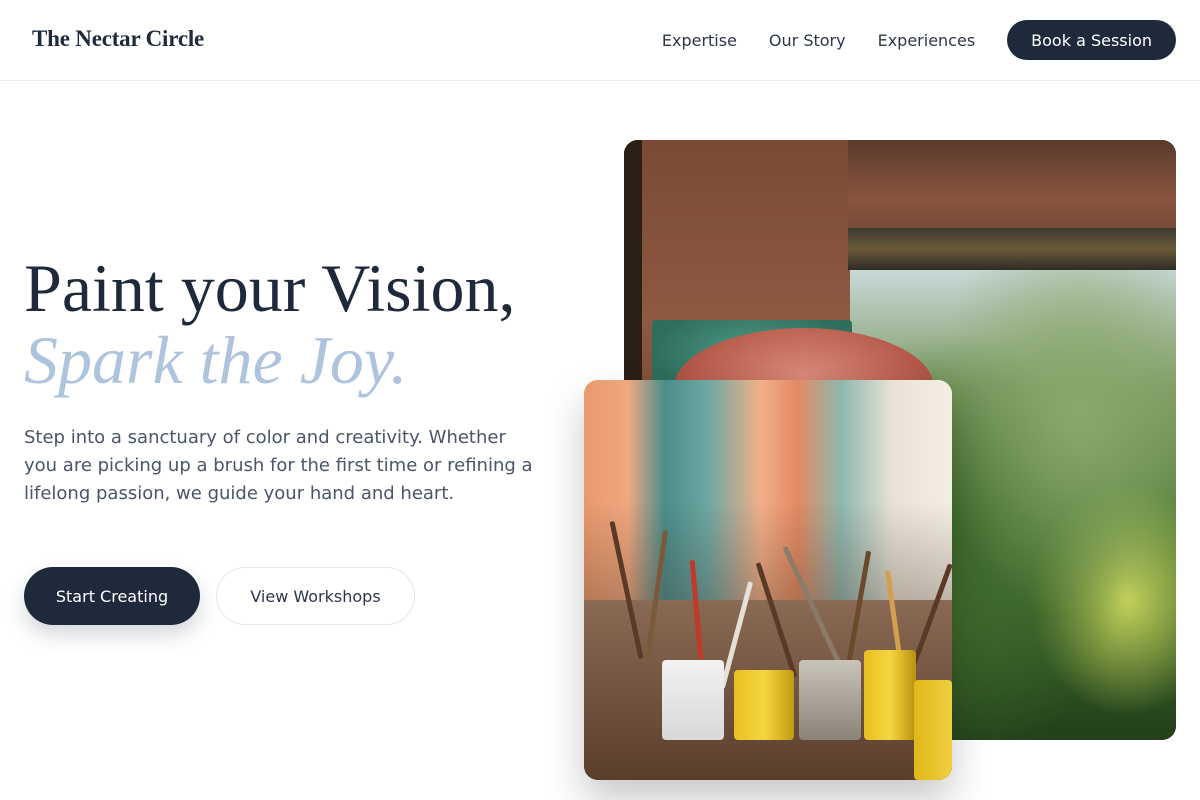  Describe the element at coordinates (112, 596) in the screenshot. I see `start-creating-button: Start Creating` at that location.